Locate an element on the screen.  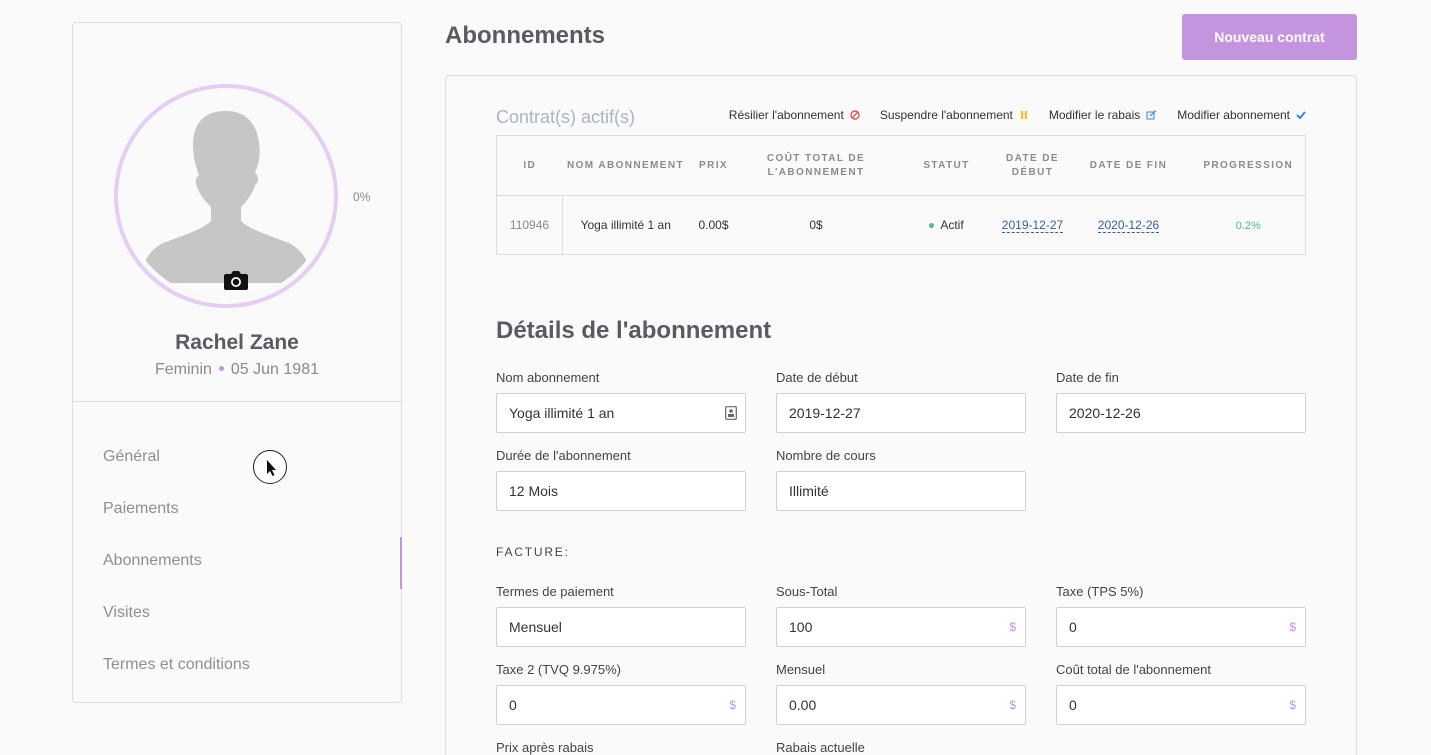
nav-item-visites: Visites is located at coordinates (237, 613).